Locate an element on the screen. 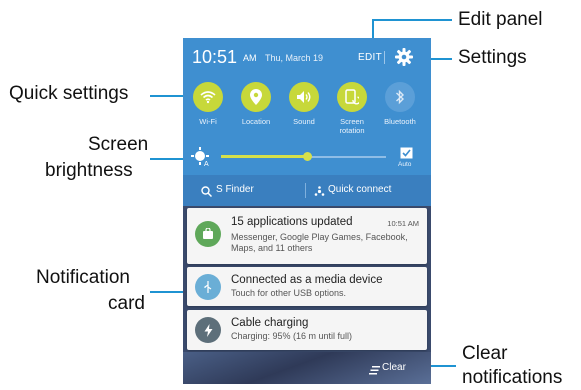 The image size is (581, 390). clear-notifications-callout-2: notifications is located at coordinates (512, 377).